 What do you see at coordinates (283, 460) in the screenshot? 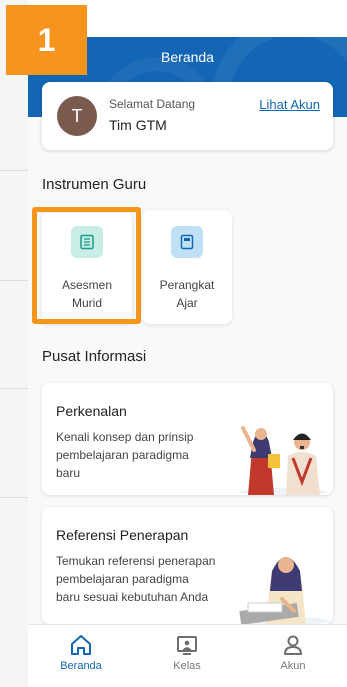
I see `teachers-illustration` at bounding box center [283, 460].